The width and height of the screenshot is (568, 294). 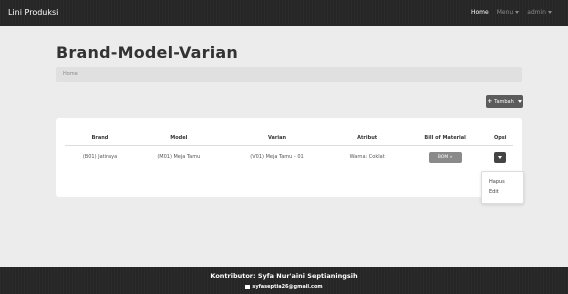 What do you see at coordinates (147, 52) in the screenshot?
I see `page-title: Brand-Model-Varian` at bounding box center [147, 52].